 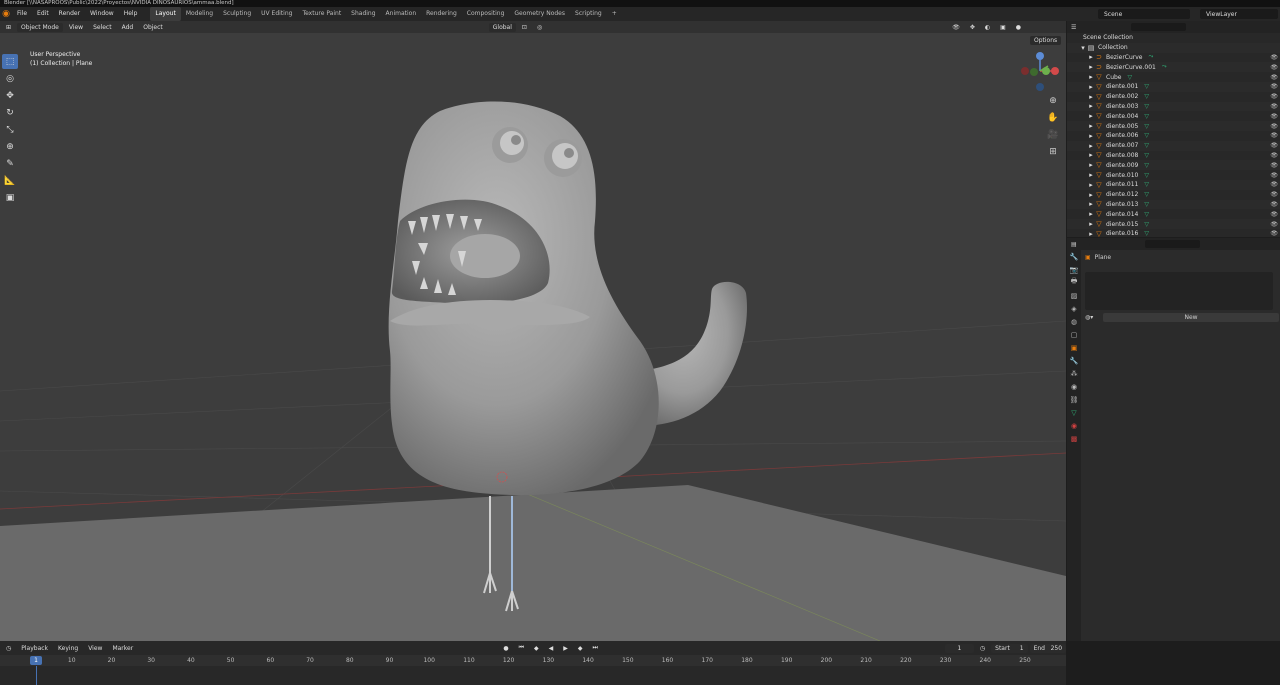 What do you see at coordinates (1003, 27) in the screenshot?
I see `xray-icon: ▣` at bounding box center [1003, 27].